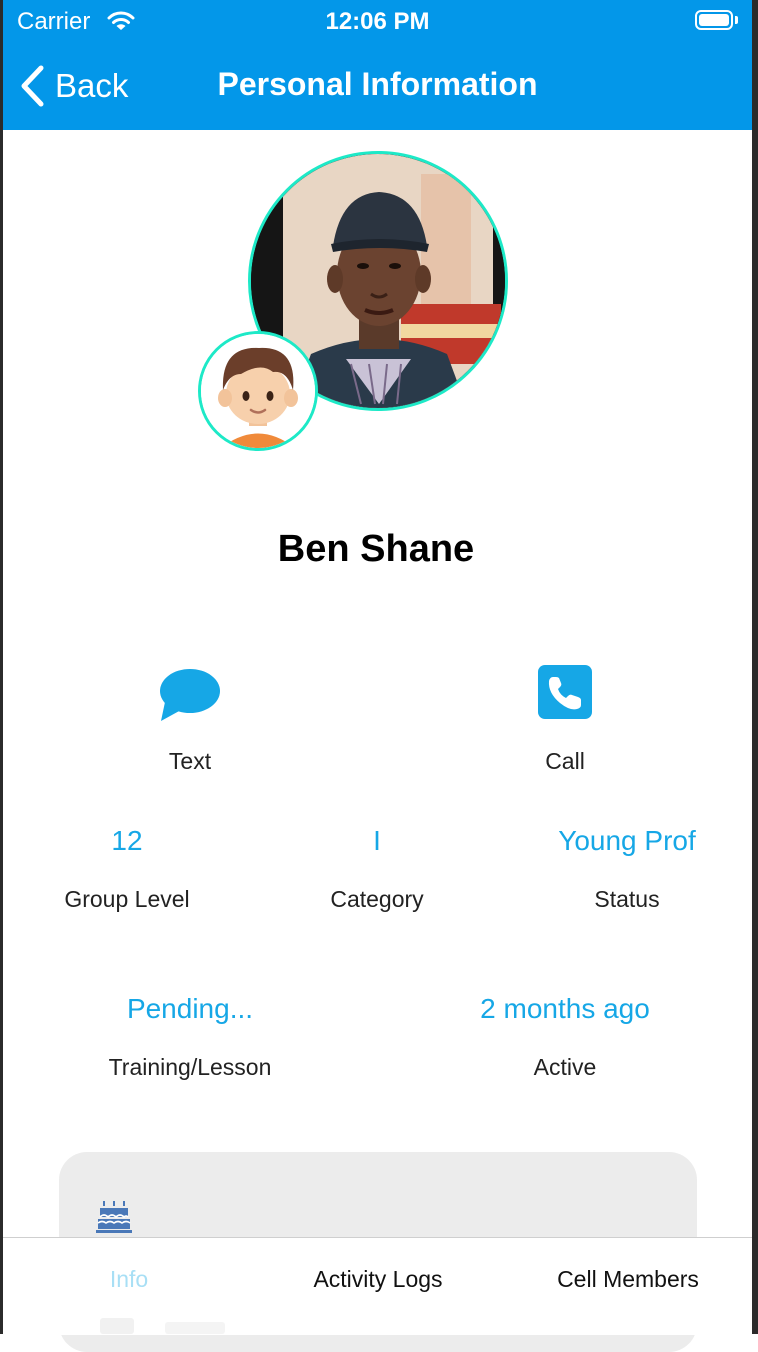 The width and height of the screenshot is (758, 1352). I want to click on chat-bubble-icon, so click(190, 695).